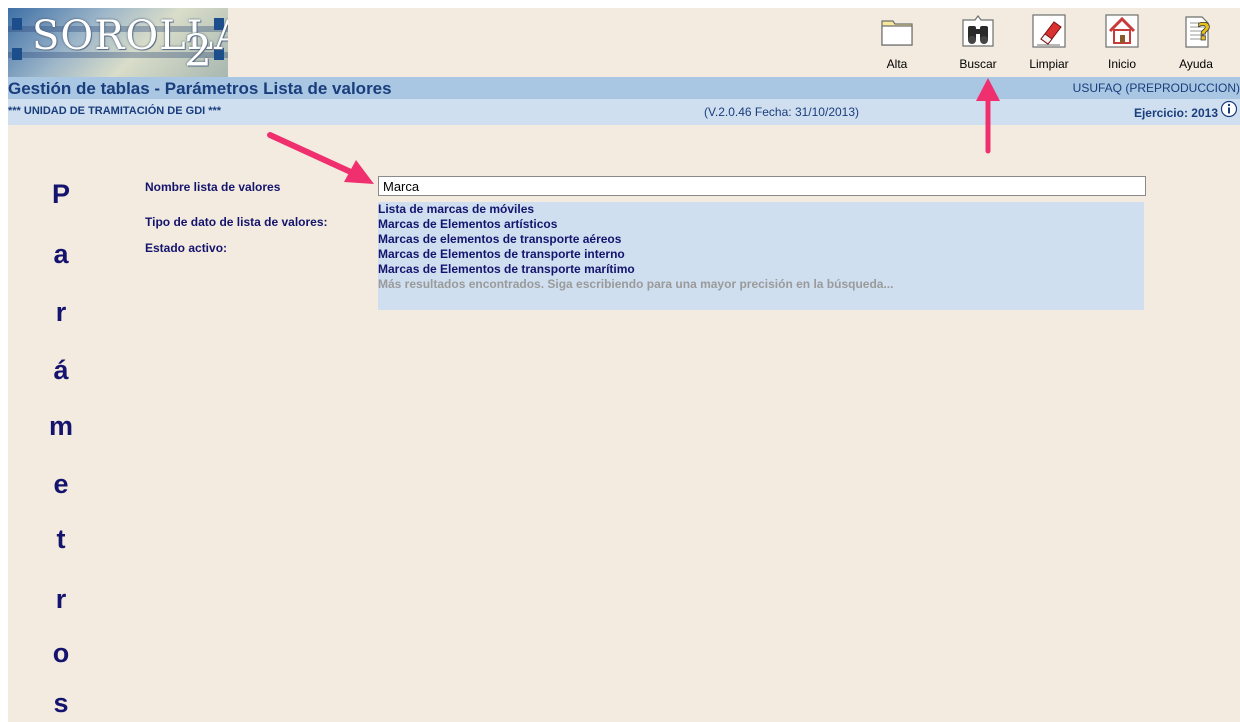 This screenshot has height=722, width=1240. What do you see at coordinates (320, 158) in the screenshot?
I see `annotation-arrow` at bounding box center [320, 158].